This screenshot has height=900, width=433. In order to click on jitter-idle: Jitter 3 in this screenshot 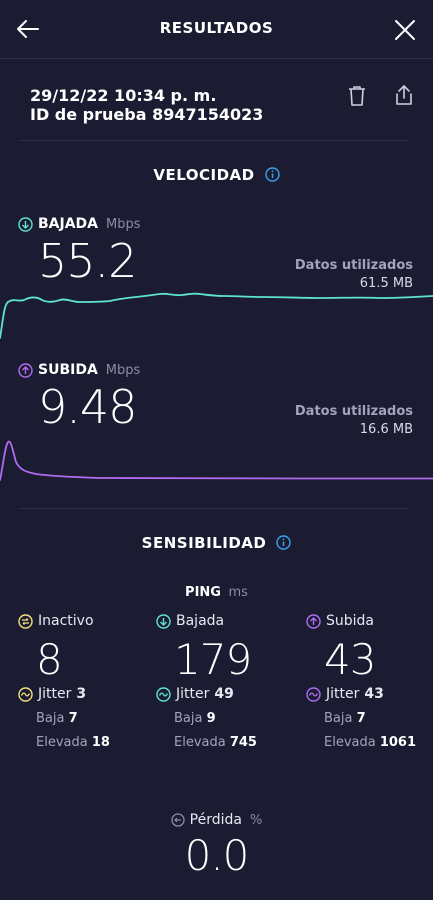, I will do `click(64, 694)`.